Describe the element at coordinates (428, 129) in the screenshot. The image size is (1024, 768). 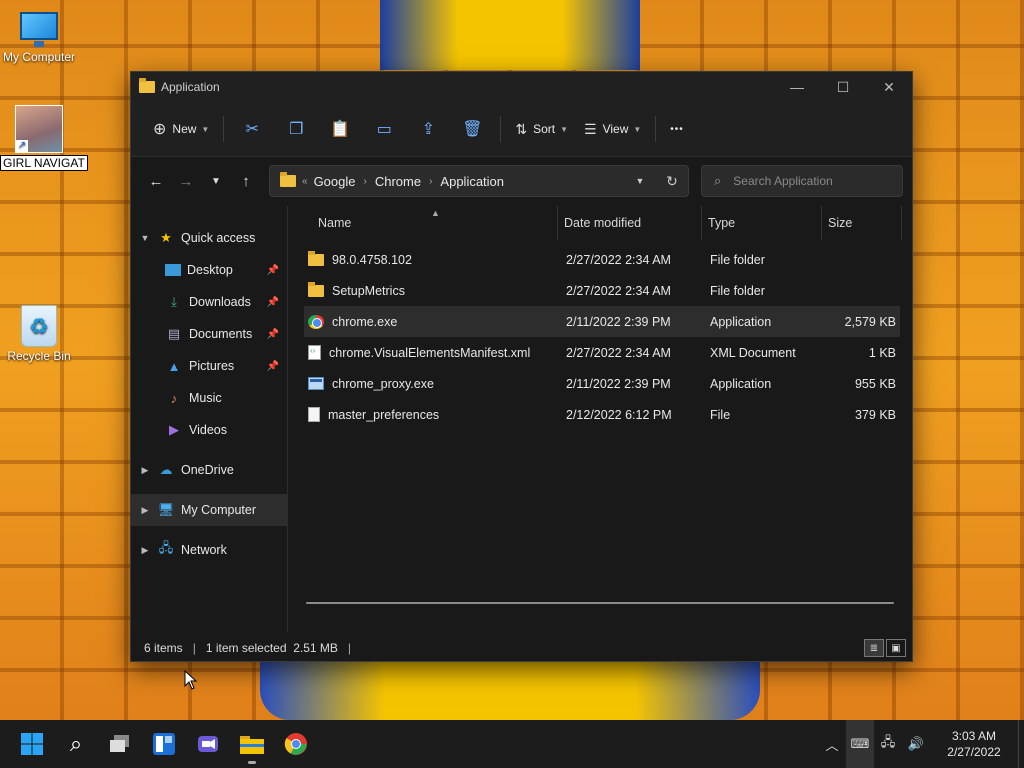
I see `share-icon: ⇪` at that location.